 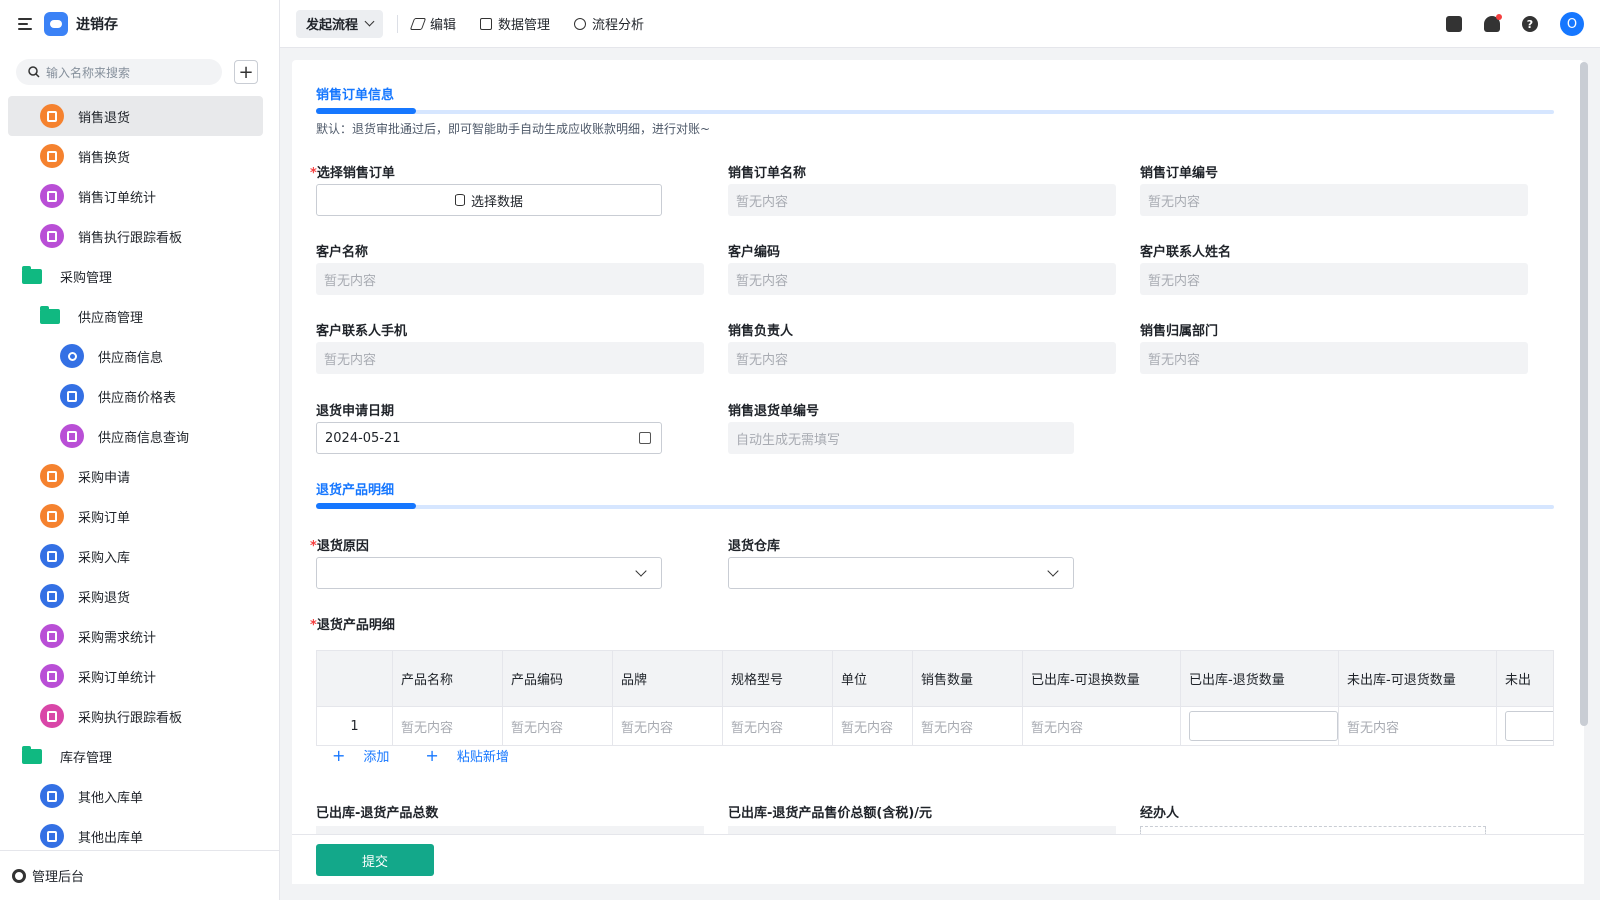 I want to click on sales-owner-label: 销售负责人, so click(x=761, y=331).